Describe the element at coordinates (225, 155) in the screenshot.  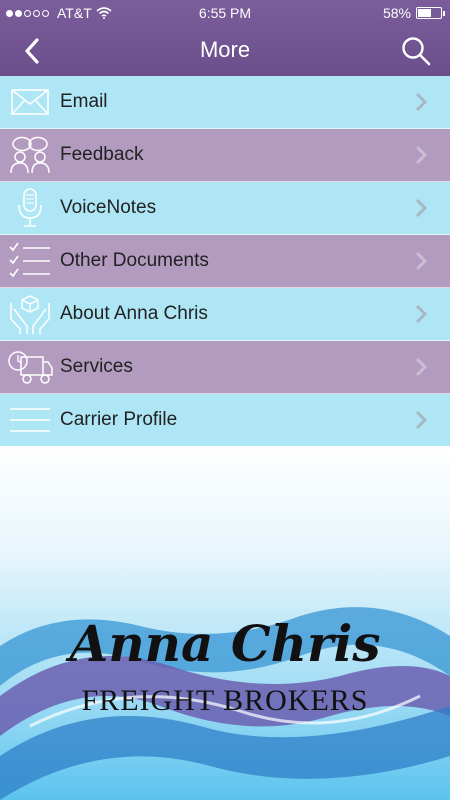
I see `menu-item-feedback: Feedback` at that location.